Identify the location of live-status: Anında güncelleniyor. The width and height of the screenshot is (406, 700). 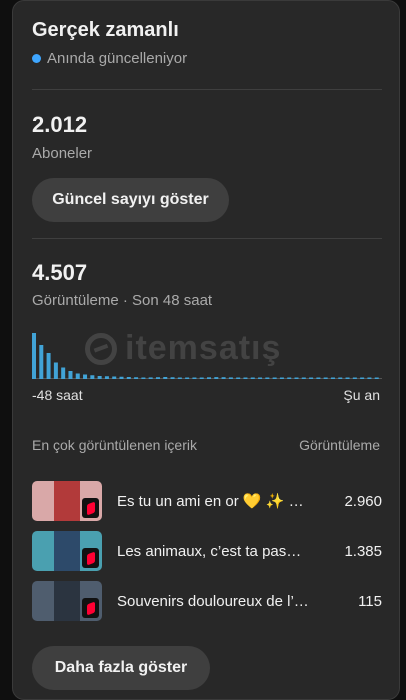
(109, 58).